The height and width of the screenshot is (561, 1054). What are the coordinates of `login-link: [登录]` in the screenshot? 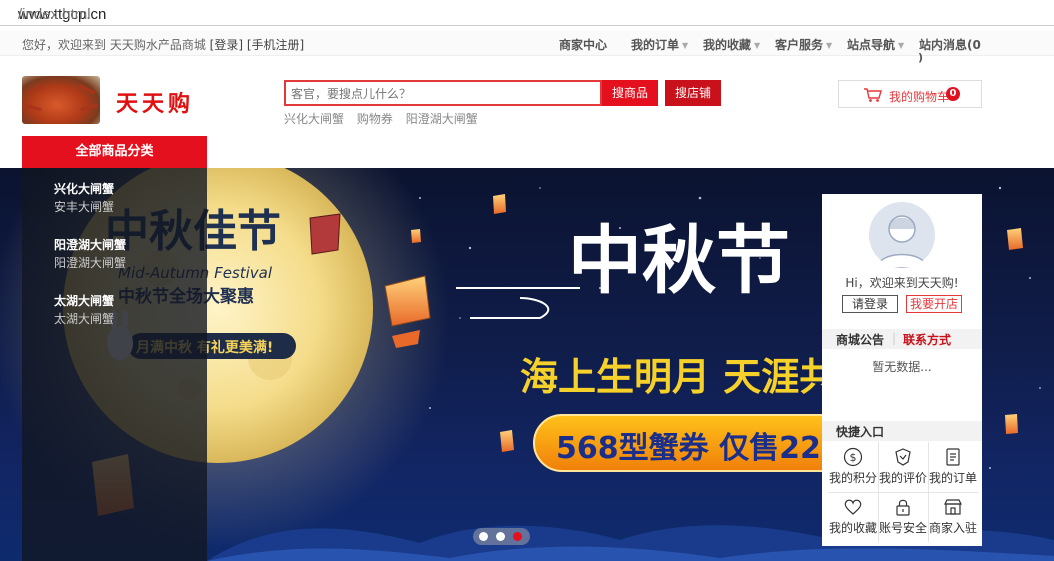 It's located at (226, 45).